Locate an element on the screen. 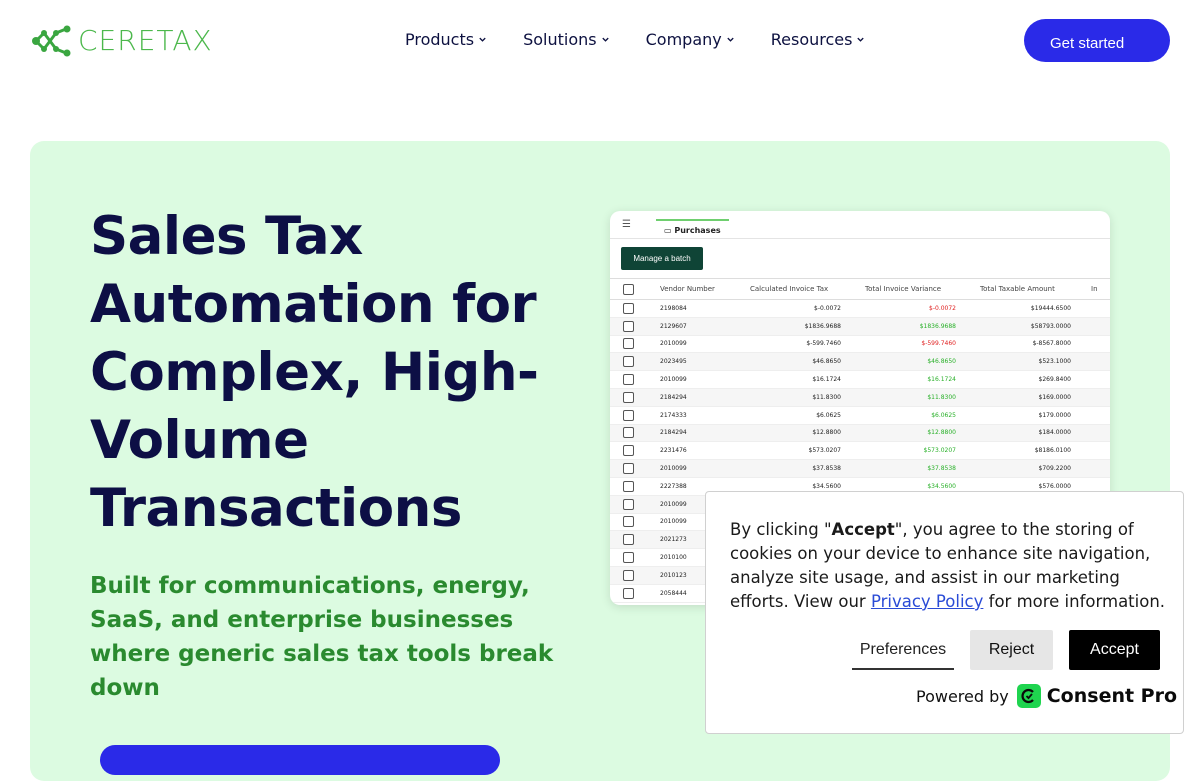 This screenshot has width=1200, height=781. total-invoice-variance: $573.0207 is located at coordinates (939, 451).